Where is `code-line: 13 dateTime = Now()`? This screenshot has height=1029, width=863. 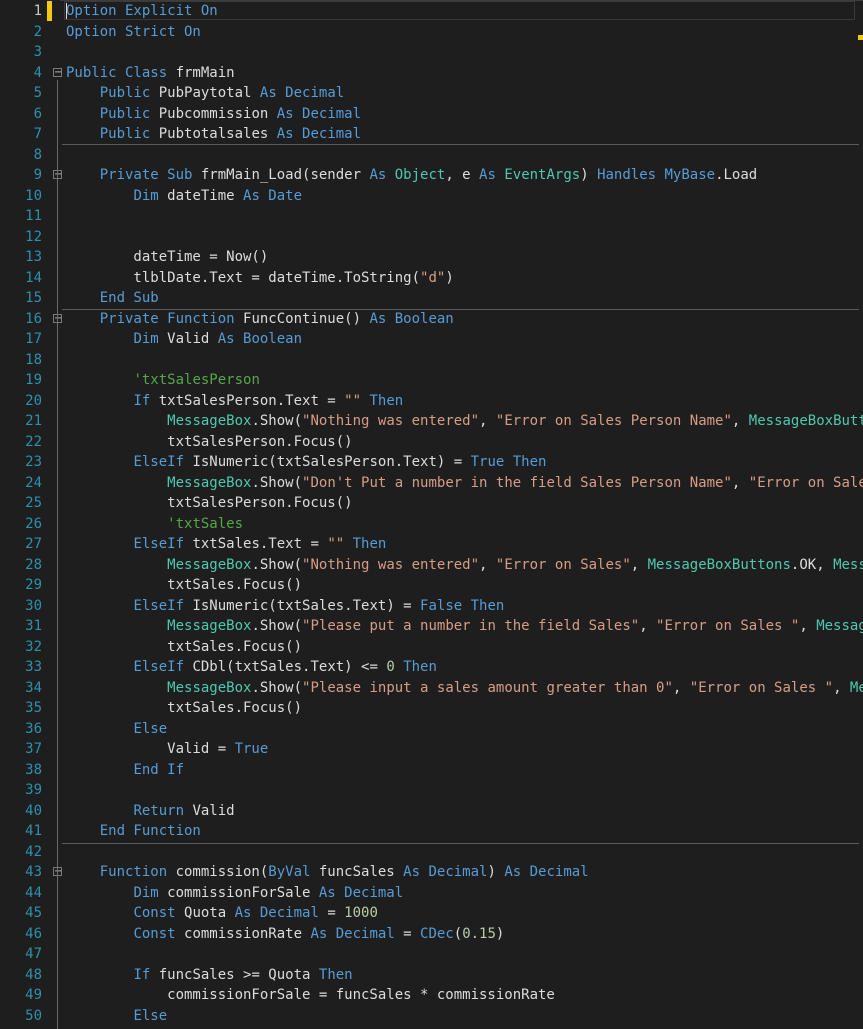
code-line: 13 dateTime = Now() is located at coordinates (431, 257).